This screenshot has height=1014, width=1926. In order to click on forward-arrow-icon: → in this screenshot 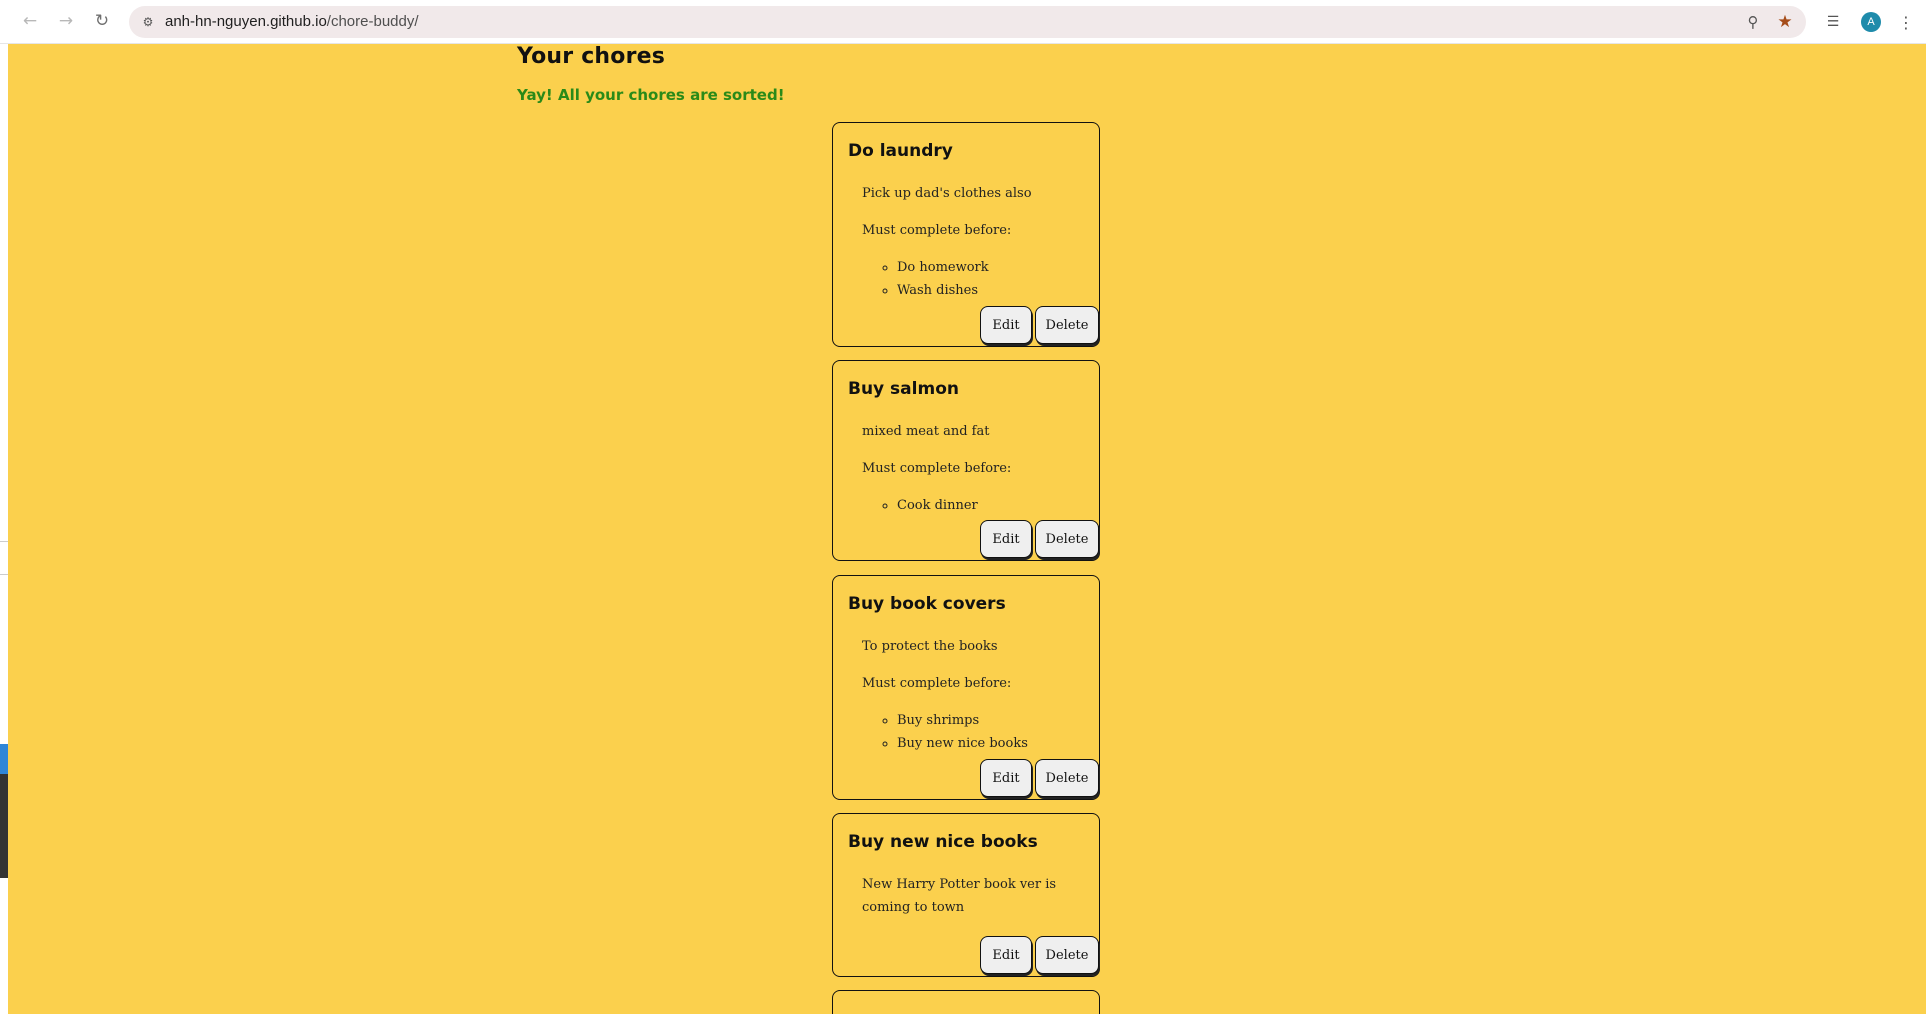, I will do `click(66, 21)`.